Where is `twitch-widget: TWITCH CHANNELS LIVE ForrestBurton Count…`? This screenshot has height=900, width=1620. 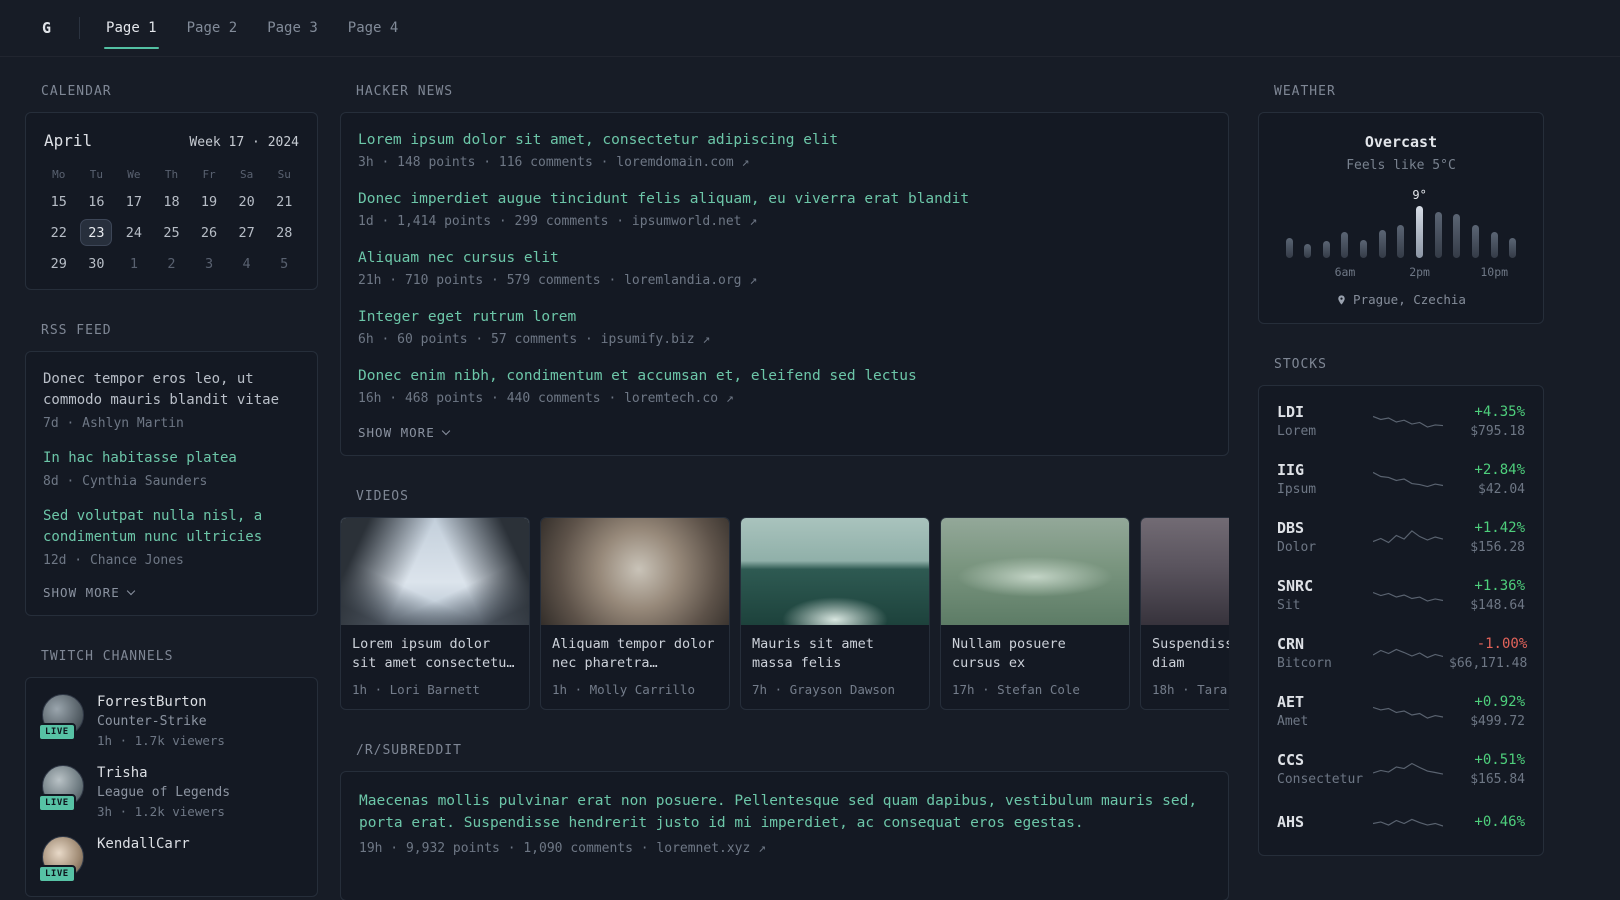
twitch-widget: TWITCH CHANNELS LIVE ForrestBurton Count… is located at coordinates (171, 773).